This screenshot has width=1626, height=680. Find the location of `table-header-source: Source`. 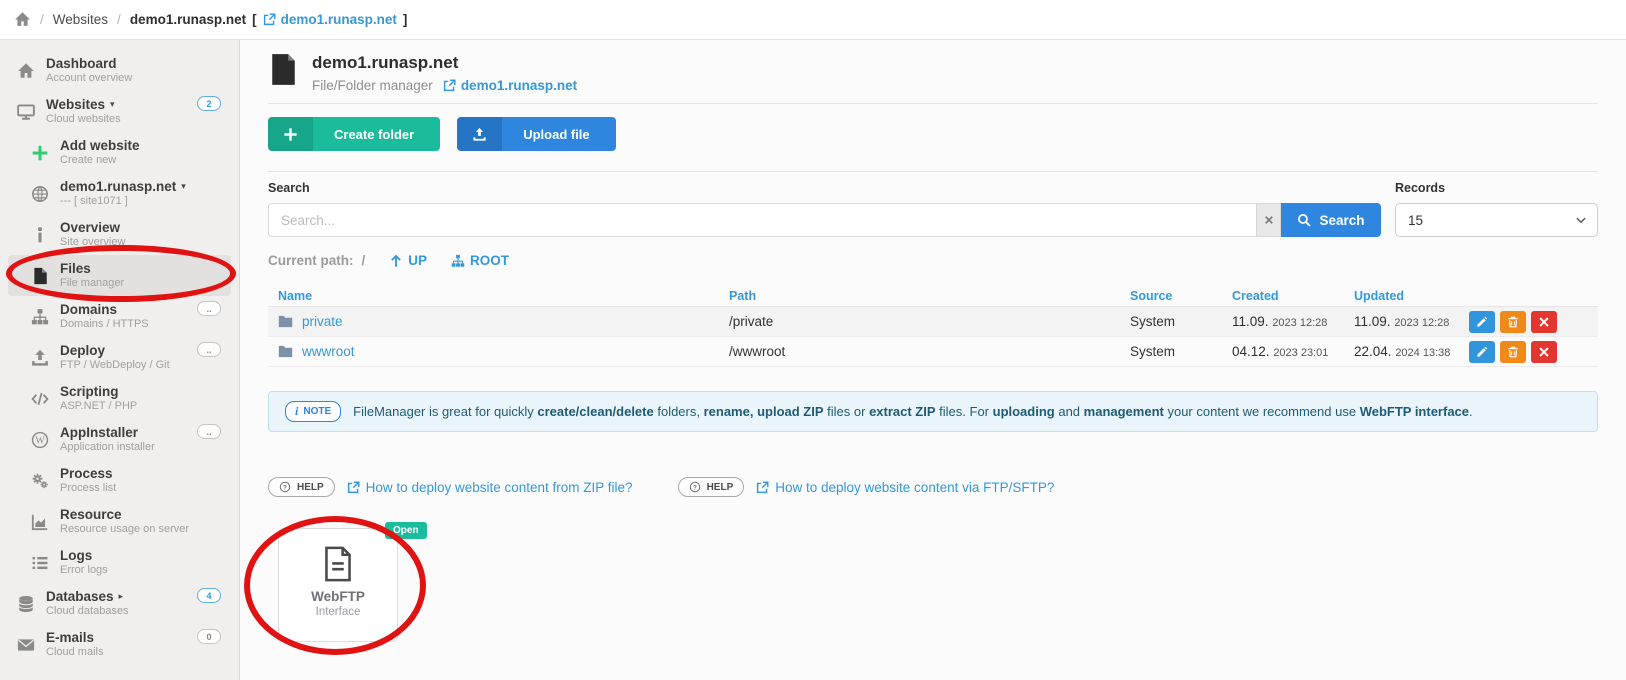

table-header-source: Source is located at coordinates (1179, 296).